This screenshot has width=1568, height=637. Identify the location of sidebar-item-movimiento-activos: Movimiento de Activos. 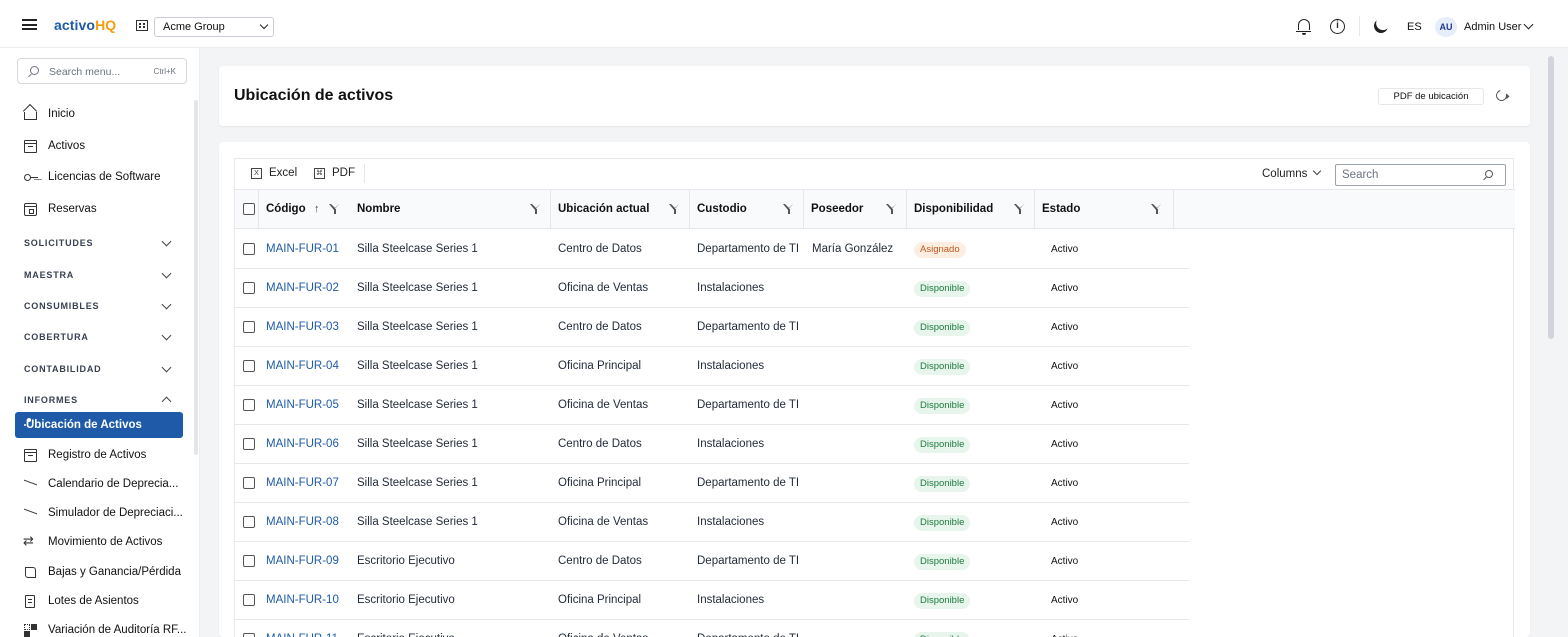
(92, 542).